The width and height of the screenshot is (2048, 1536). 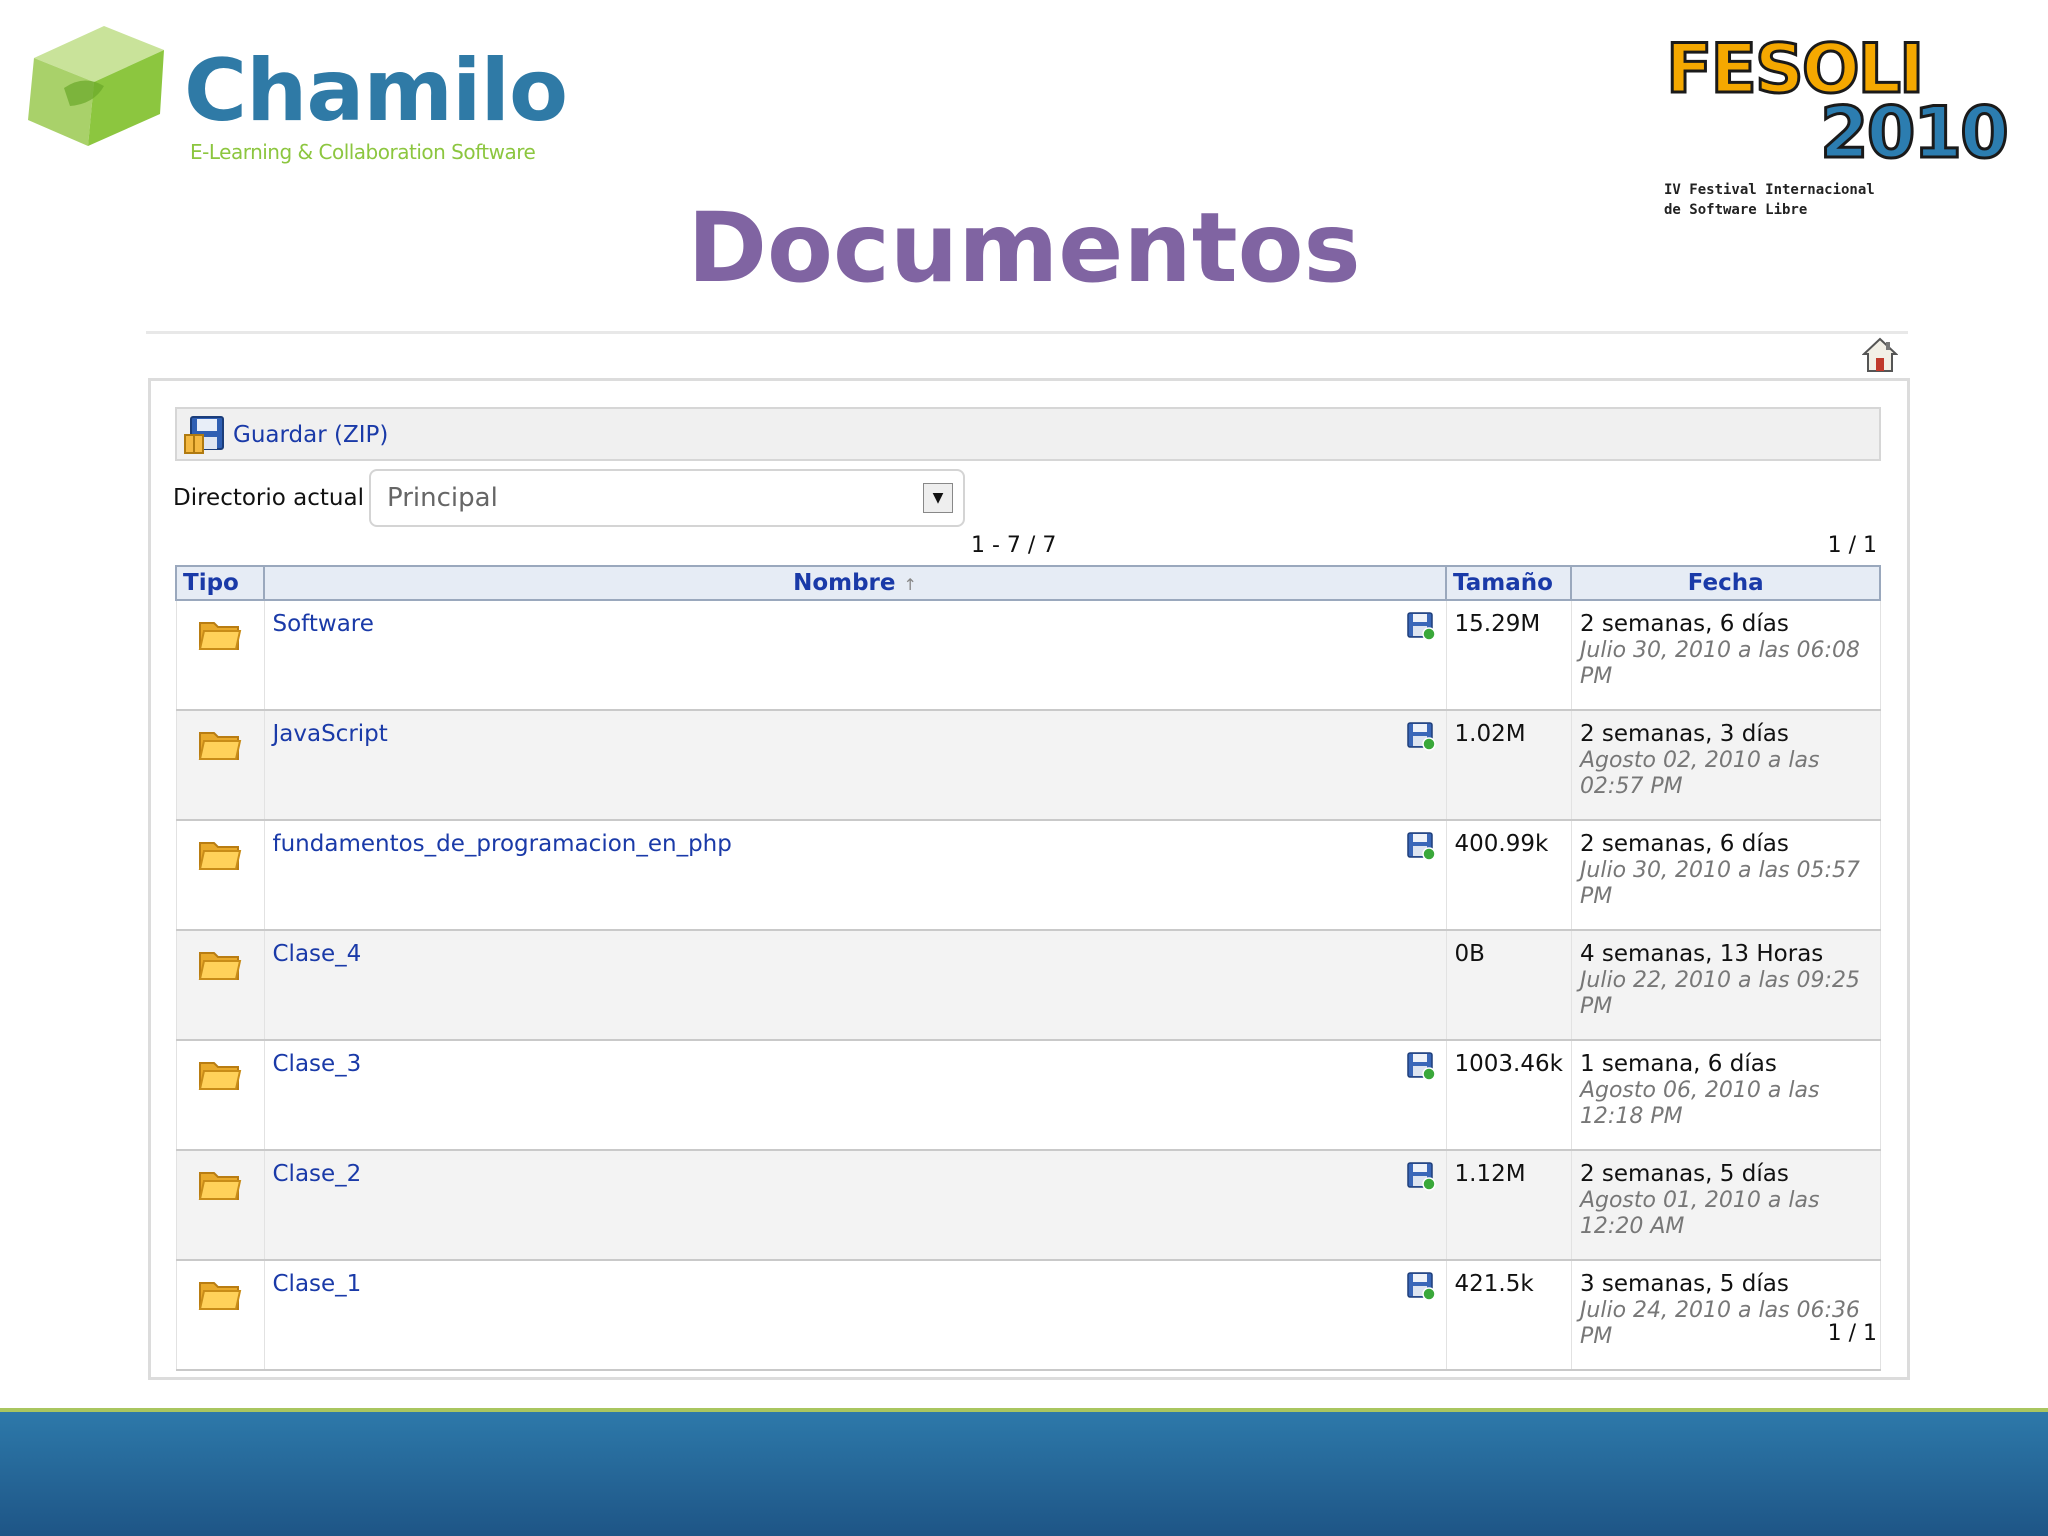 What do you see at coordinates (910, 584) in the screenshot?
I see `sort-ascending-icon: ↑` at bounding box center [910, 584].